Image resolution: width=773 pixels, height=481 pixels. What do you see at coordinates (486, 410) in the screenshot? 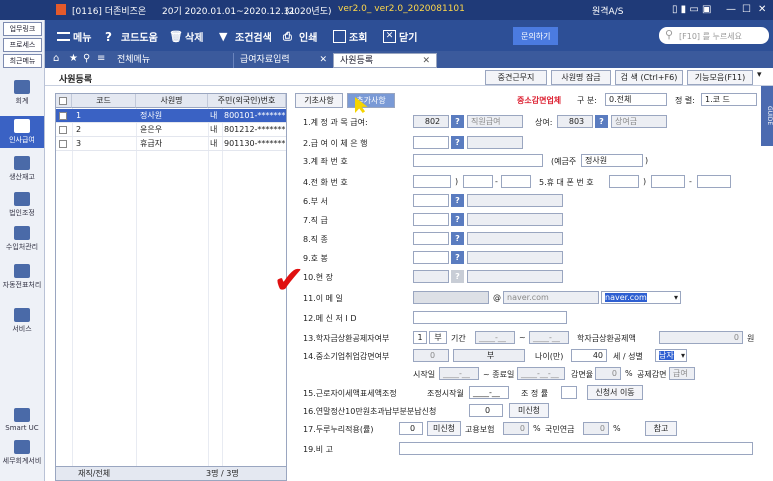
I see `installment-flag-input: 0` at bounding box center [486, 410].